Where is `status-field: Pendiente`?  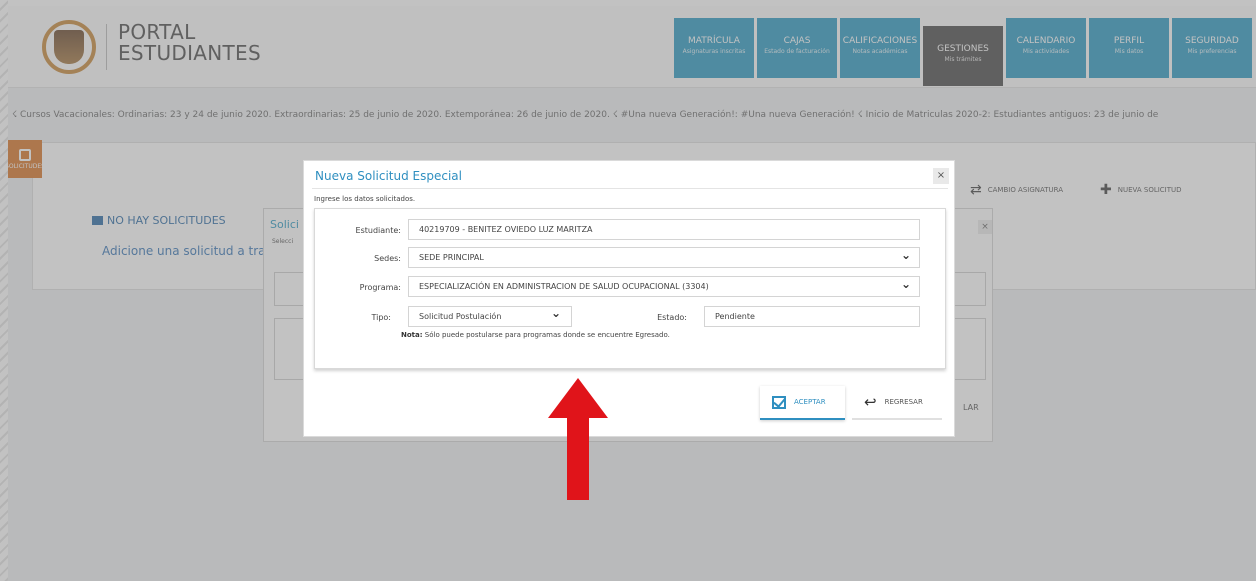
status-field: Pendiente is located at coordinates (812, 316).